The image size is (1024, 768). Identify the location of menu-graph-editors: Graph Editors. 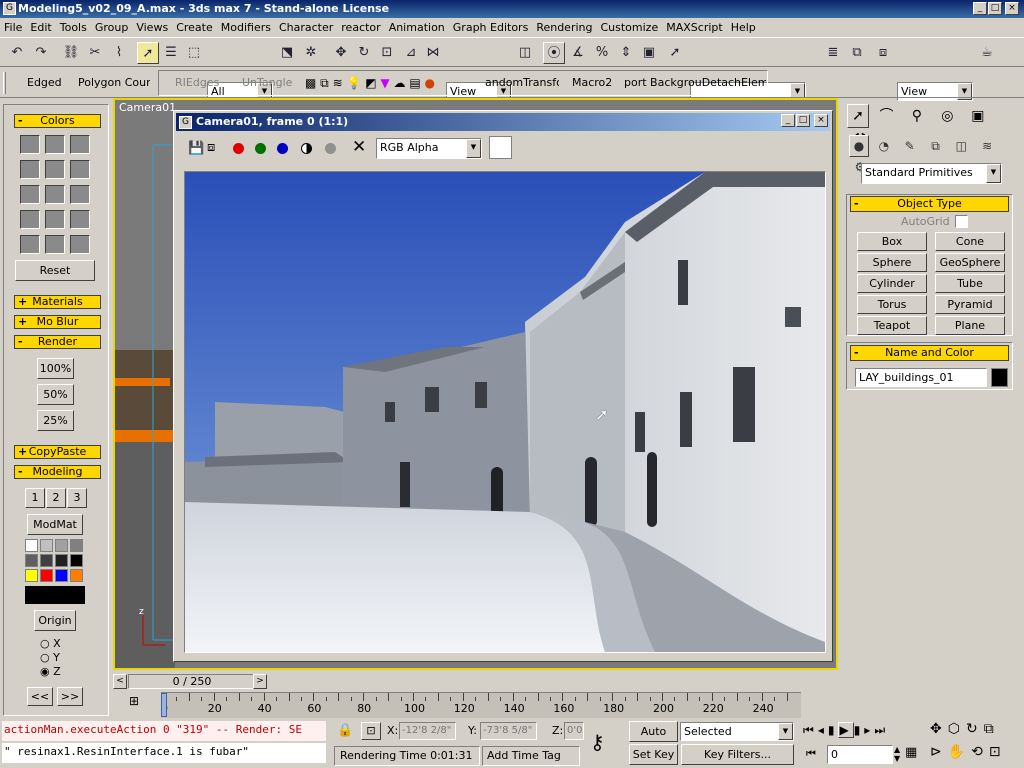
(491, 28).